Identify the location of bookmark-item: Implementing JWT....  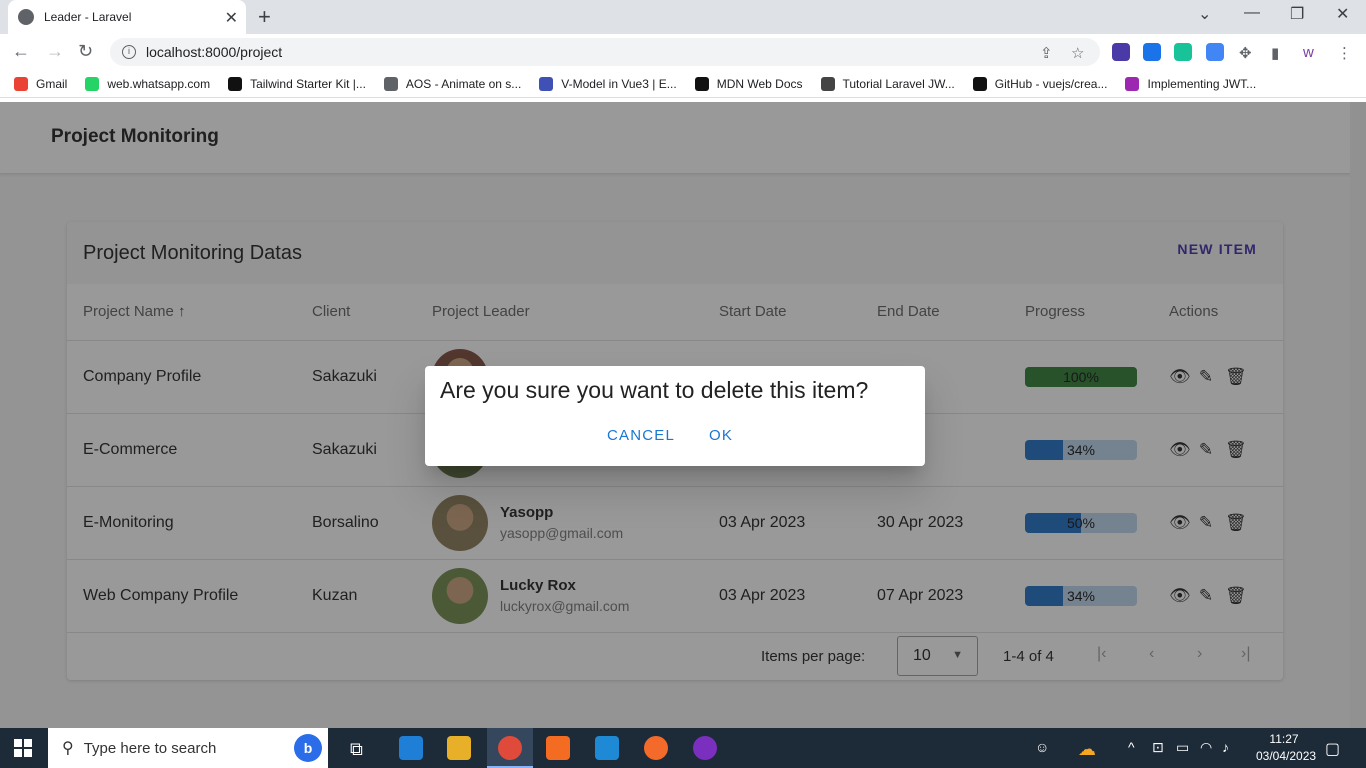
(1190, 83).